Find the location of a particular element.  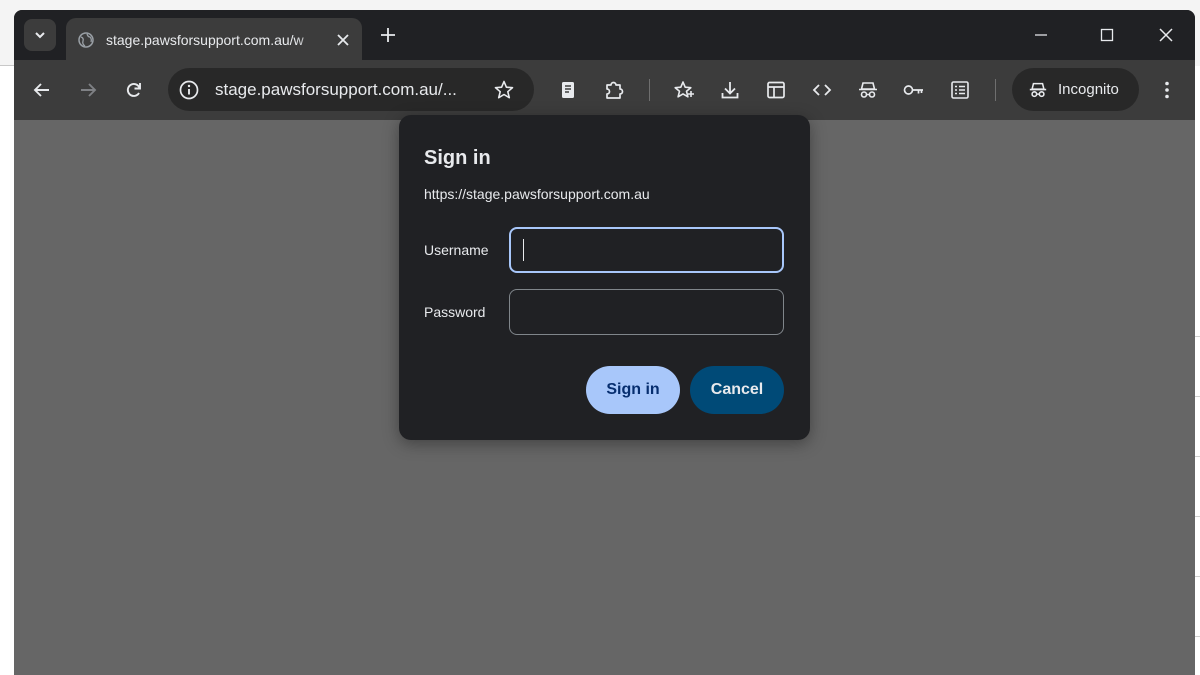

reading-mode-button is located at coordinates (568, 90).